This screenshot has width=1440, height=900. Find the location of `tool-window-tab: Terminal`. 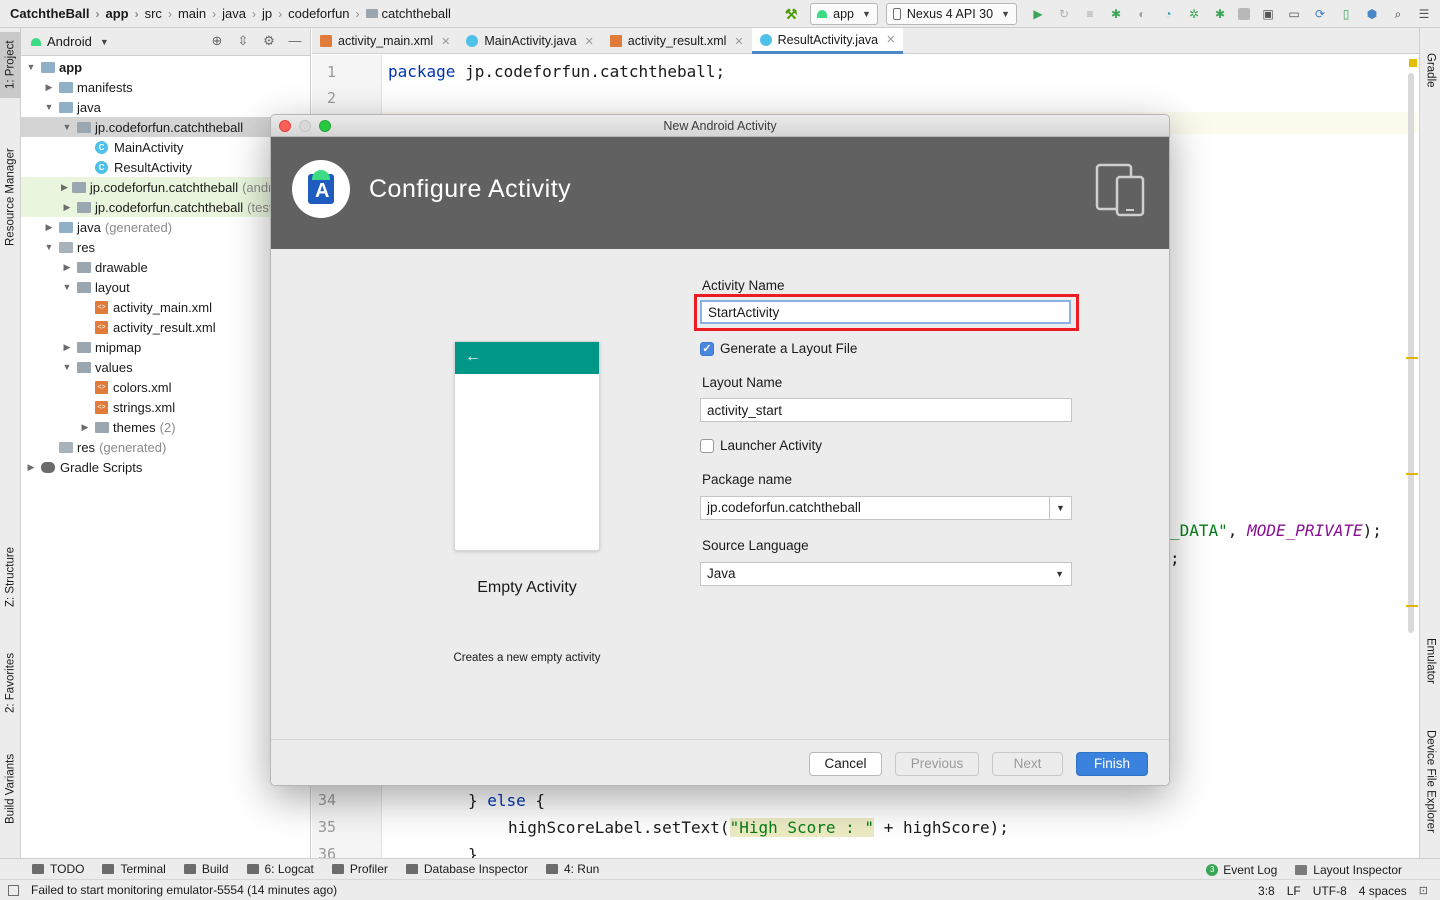

tool-window-tab: Terminal is located at coordinates (134, 869).